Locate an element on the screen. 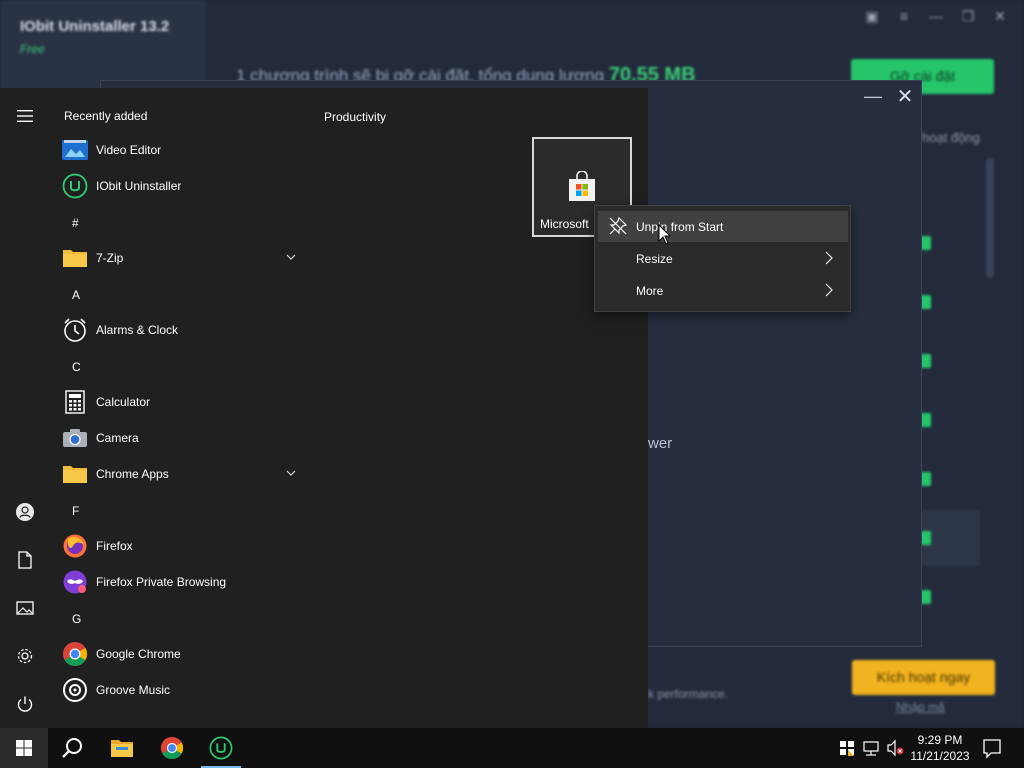  letter-header-a: A is located at coordinates (76, 295).